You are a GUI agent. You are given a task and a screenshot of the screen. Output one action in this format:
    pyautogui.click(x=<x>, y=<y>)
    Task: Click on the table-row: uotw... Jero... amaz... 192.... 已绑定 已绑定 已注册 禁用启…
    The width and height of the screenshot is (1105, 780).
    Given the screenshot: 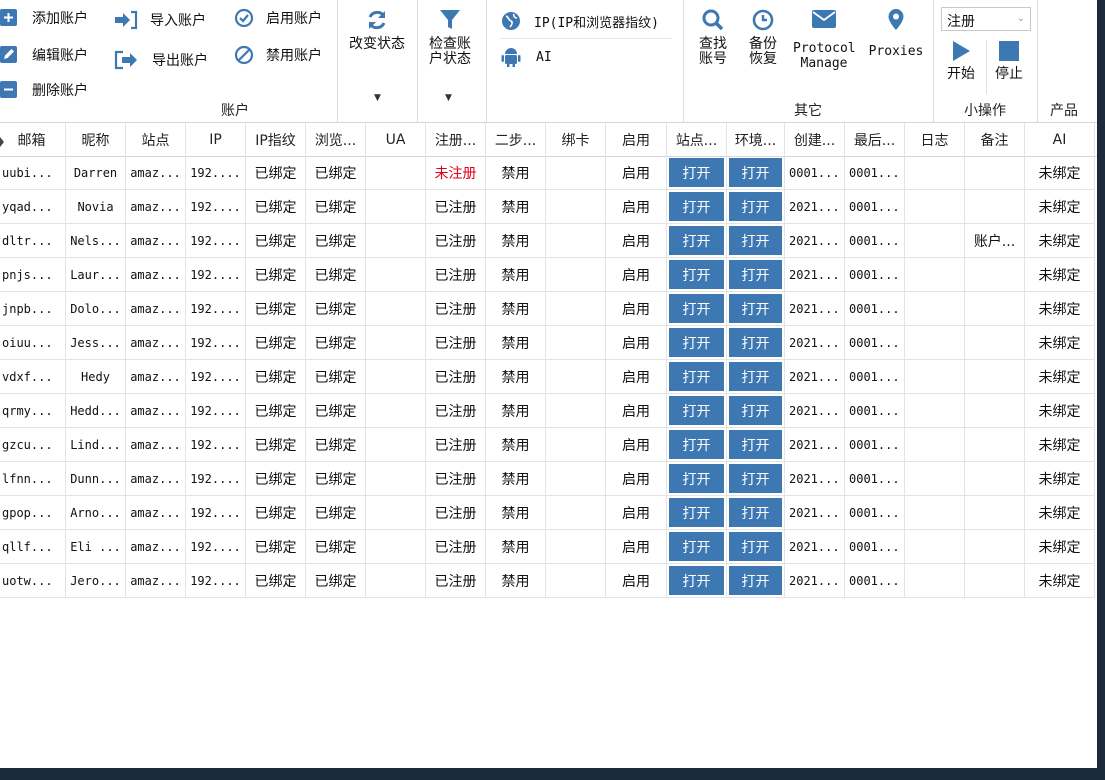 What is the action you would take?
    pyautogui.click(x=548, y=581)
    